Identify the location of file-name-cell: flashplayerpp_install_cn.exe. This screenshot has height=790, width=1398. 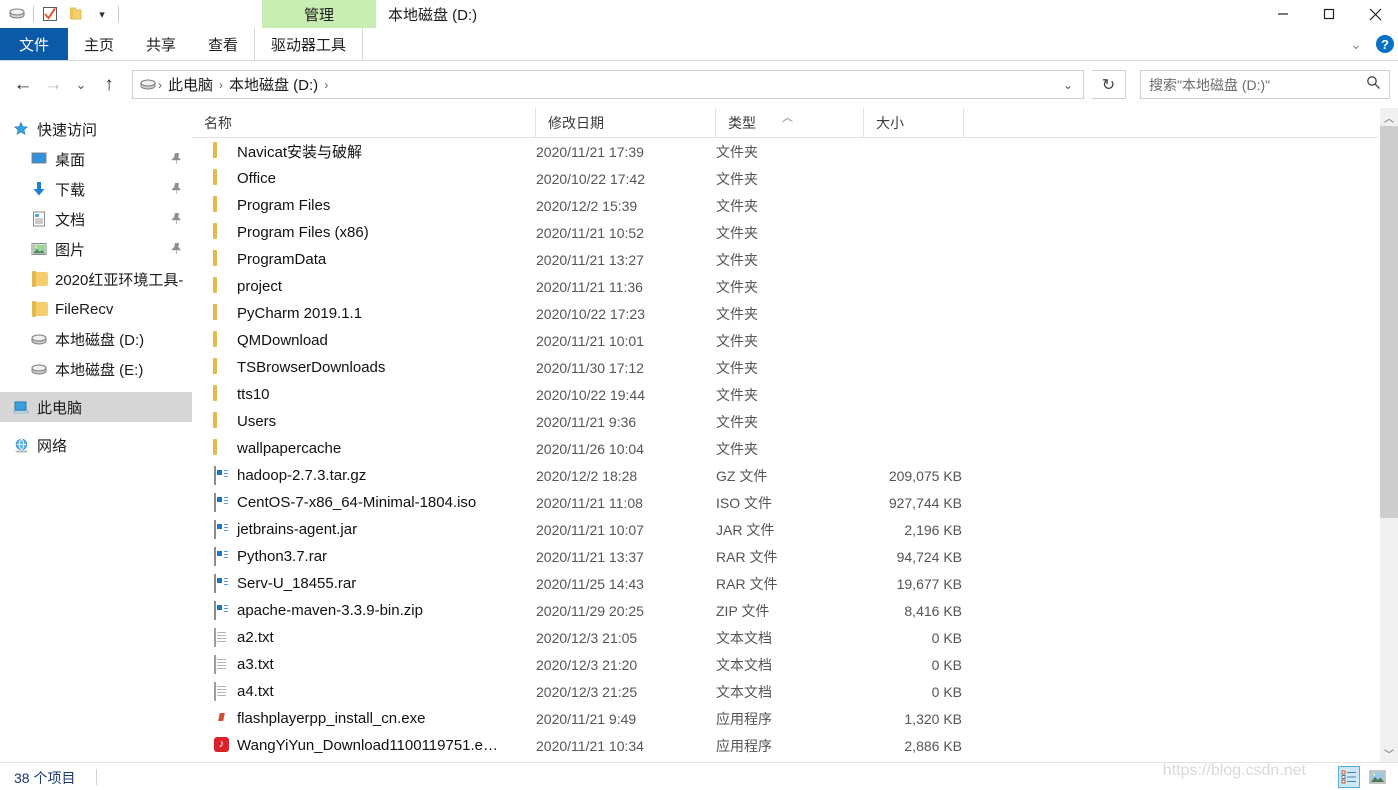
(318, 719).